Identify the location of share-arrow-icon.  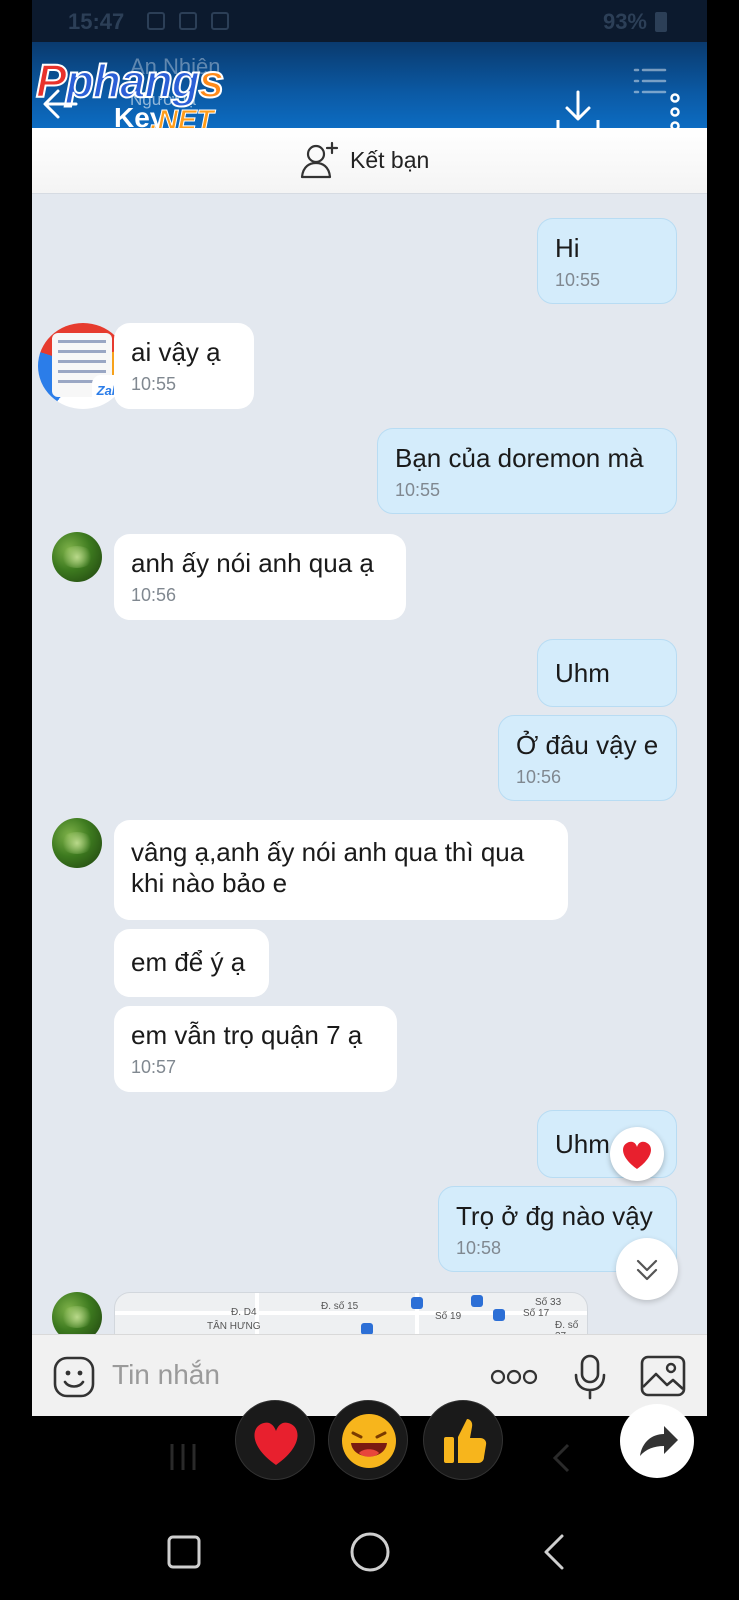
(659, 1441).